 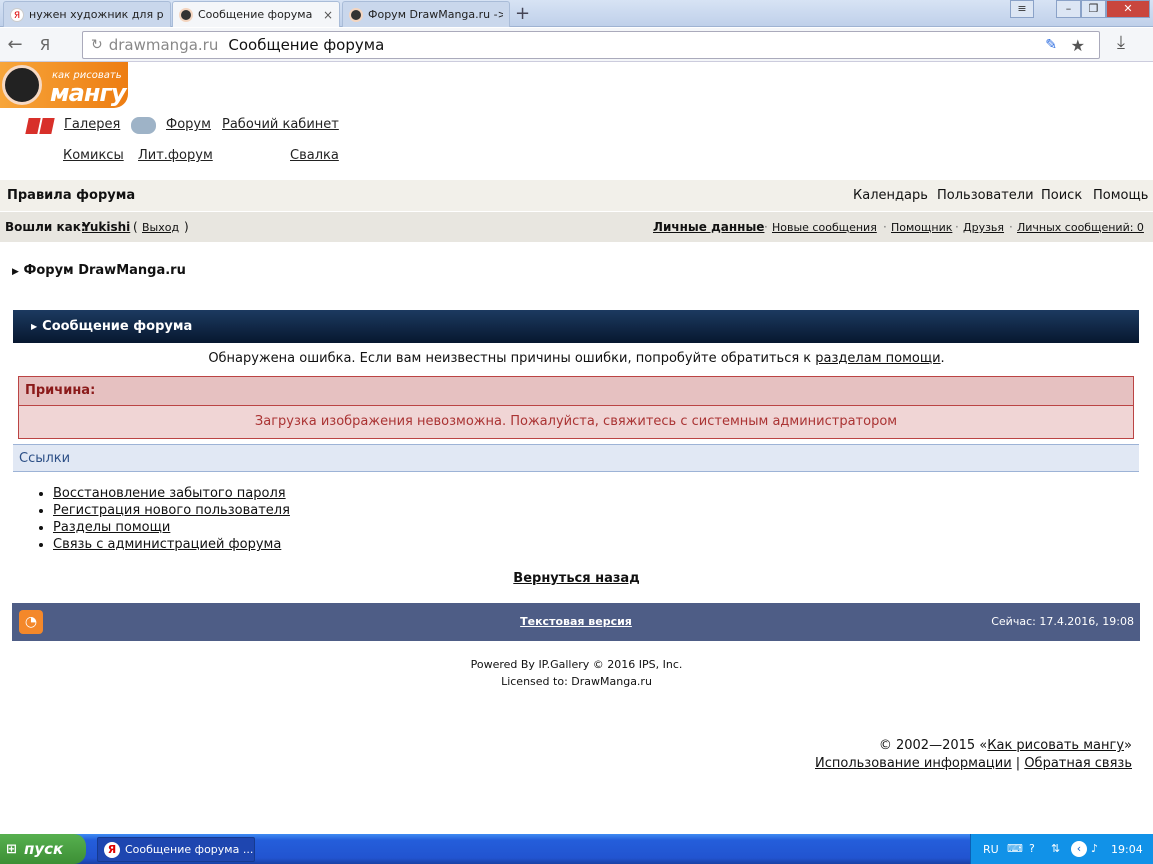 I want to click on close-window-icon: ✕, so click(x=1128, y=9).